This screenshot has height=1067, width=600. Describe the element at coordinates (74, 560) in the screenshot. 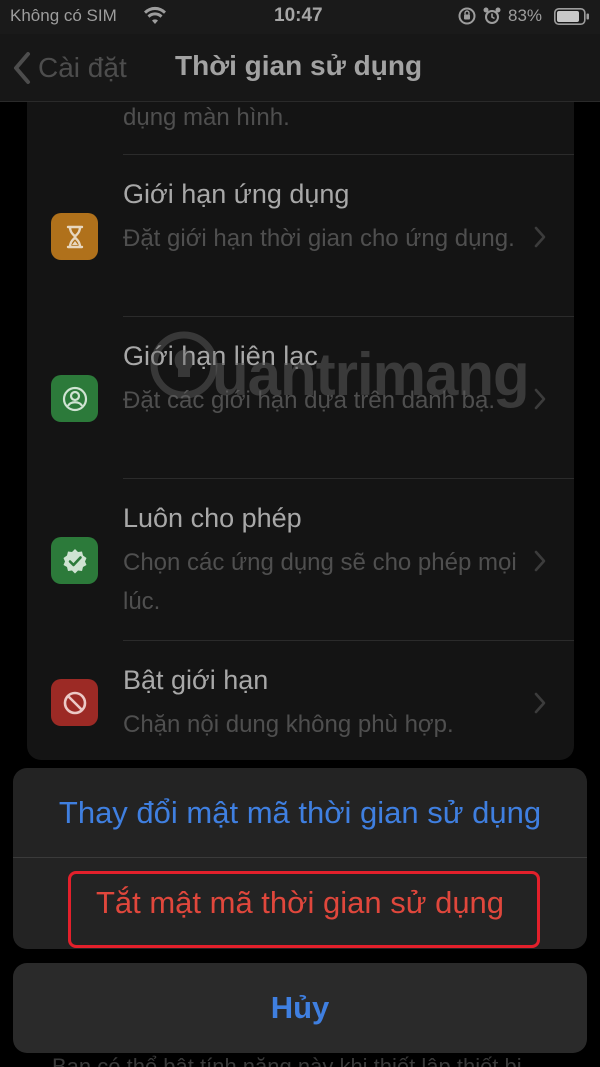

I see `checkmark-badge-icon` at that location.